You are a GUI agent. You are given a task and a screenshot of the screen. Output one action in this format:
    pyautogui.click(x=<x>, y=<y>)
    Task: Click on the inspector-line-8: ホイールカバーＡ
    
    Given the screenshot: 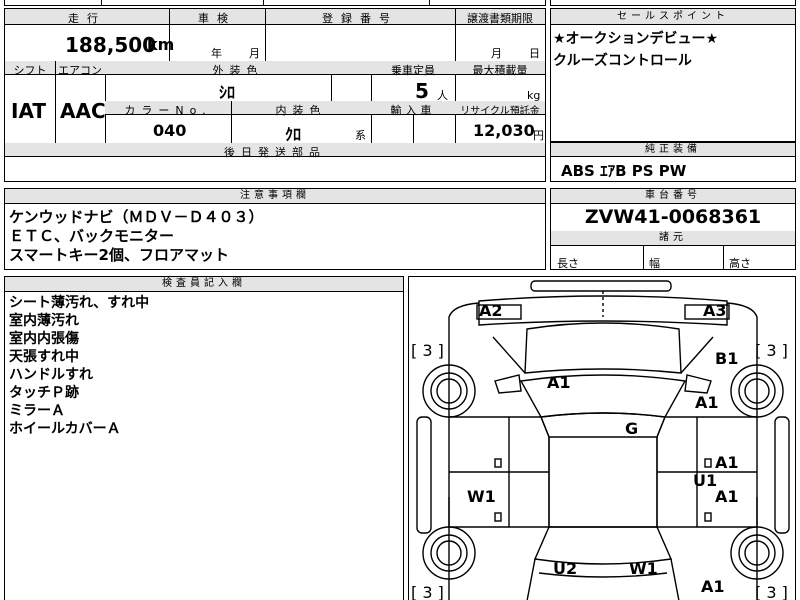 What is the action you would take?
    pyautogui.click(x=65, y=429)
    